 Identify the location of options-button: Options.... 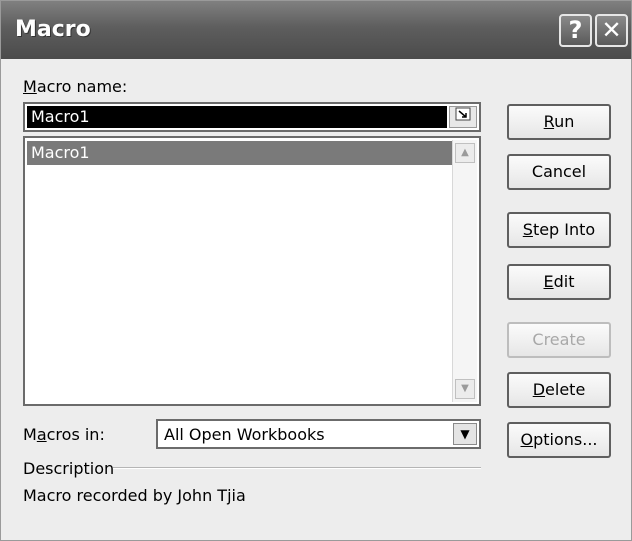
(559, 440).